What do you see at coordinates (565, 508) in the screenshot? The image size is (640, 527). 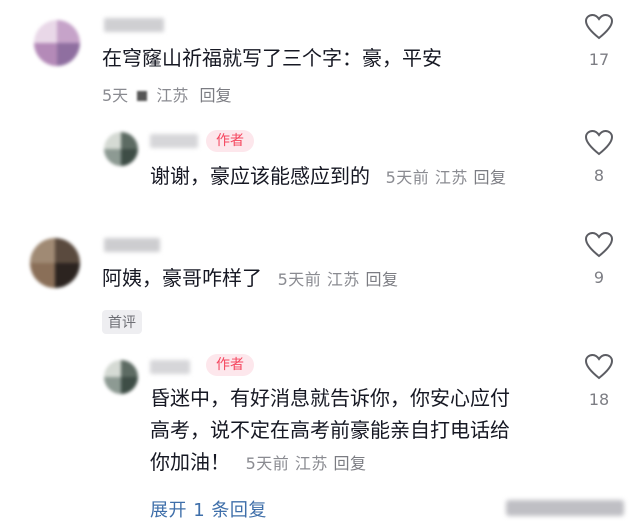 I see `watermark-blurred` at bounding box center [565, 508].